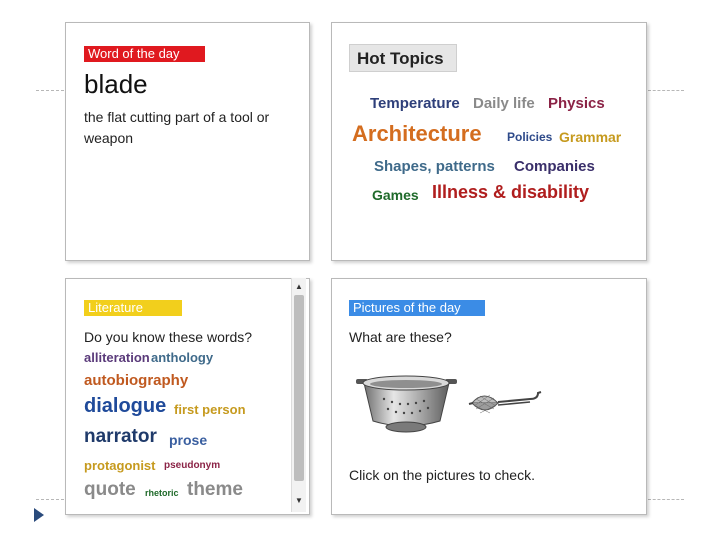 This screenshot has height=540, width=720. What do you see at coordinates (400, 337) in the screenshot?
I see `pictures-question: What are these?` at bounding box center [400, 337].